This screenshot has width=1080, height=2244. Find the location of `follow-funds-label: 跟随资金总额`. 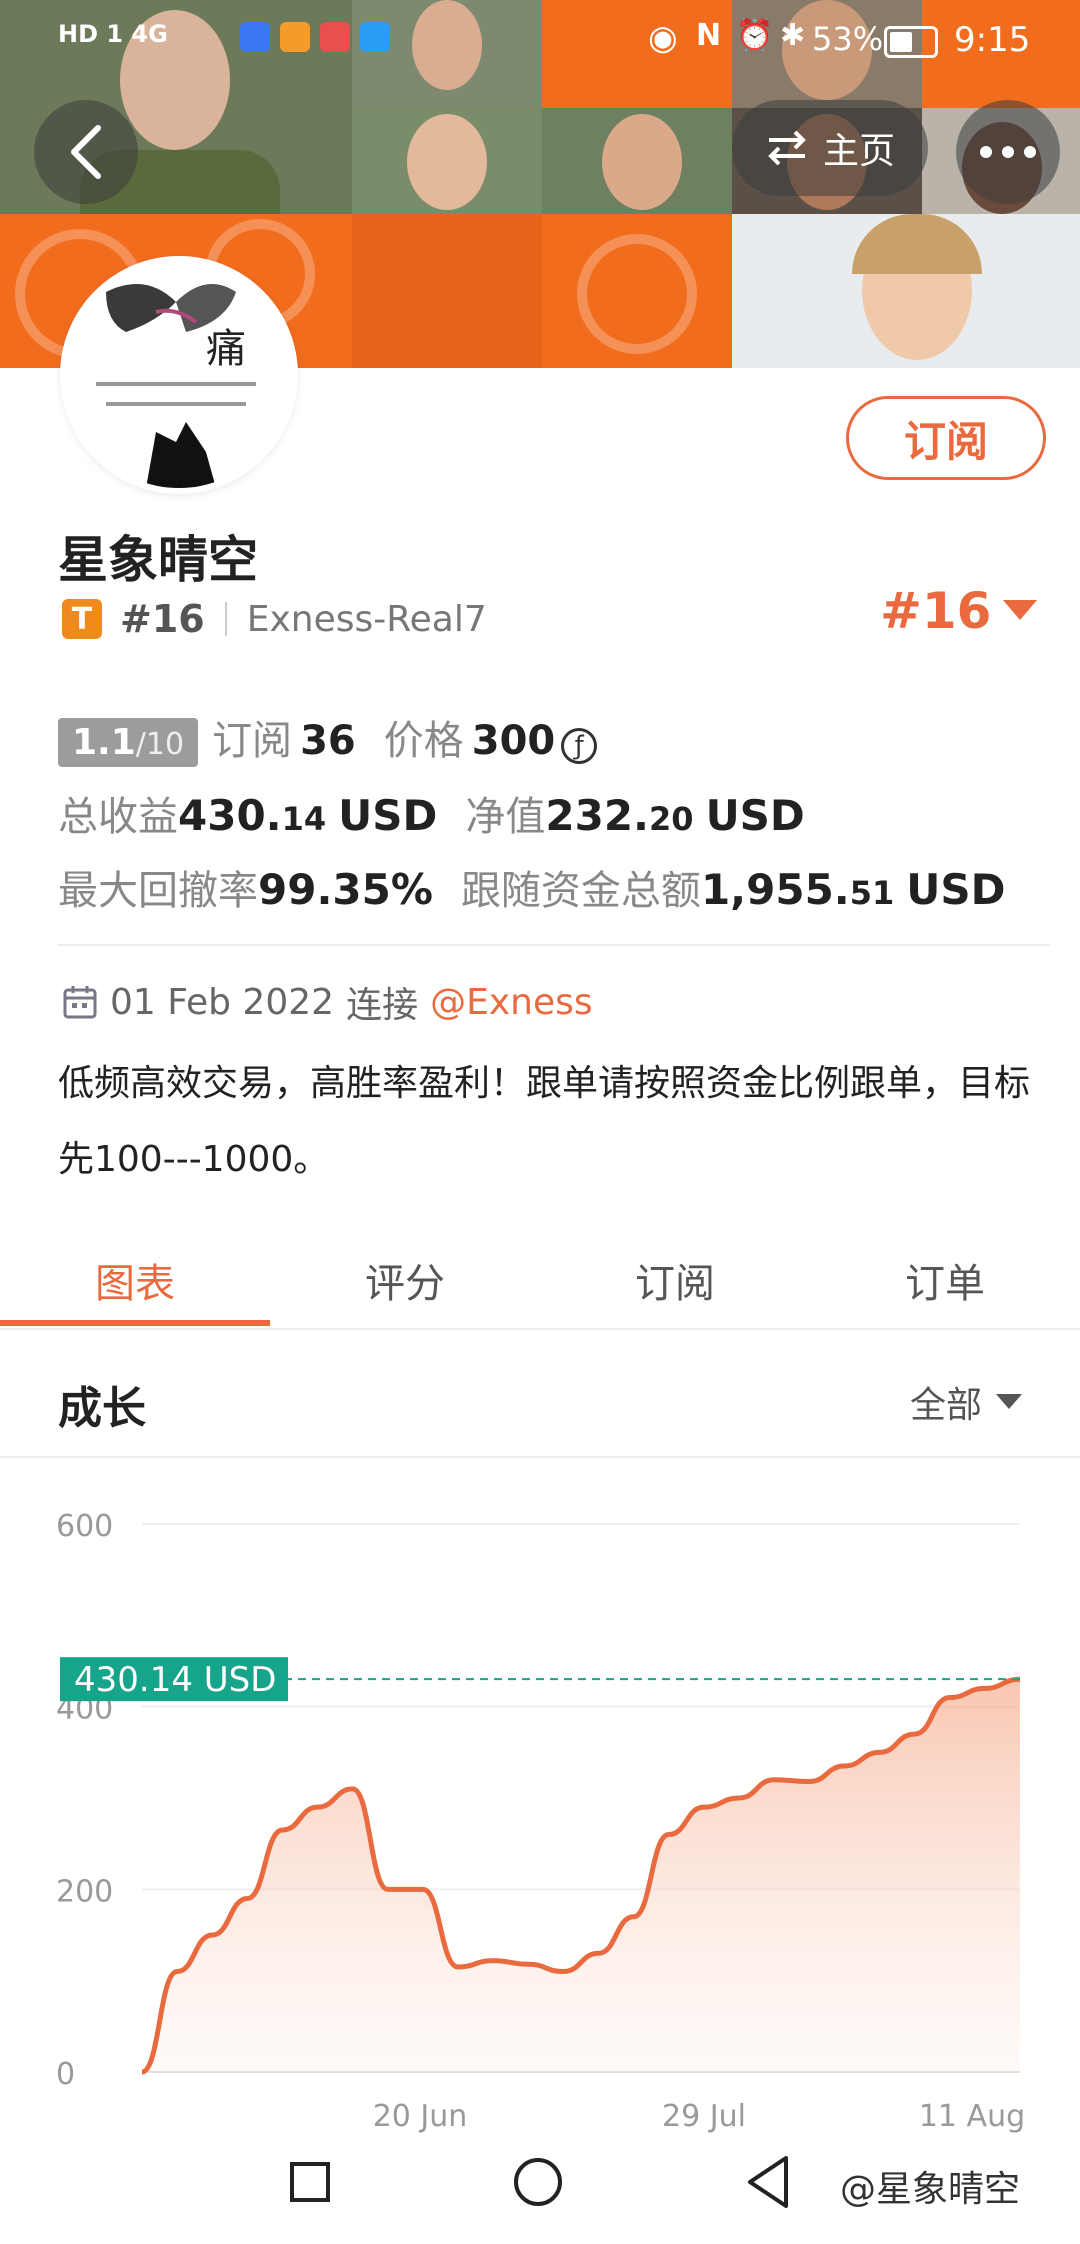

follow-funds-label: 跟随资金总额 is located at coordinates (580, 891).